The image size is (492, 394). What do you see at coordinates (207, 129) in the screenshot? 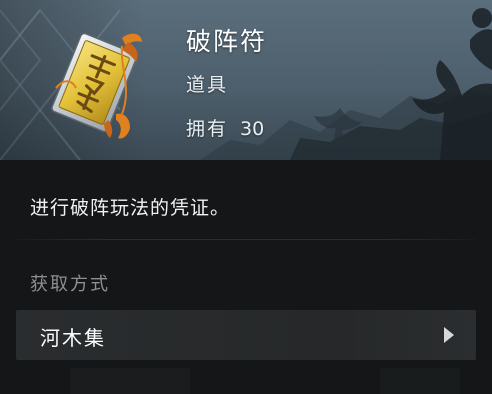
I see `owned-label: 拥有` at bounding box center [207, 129].